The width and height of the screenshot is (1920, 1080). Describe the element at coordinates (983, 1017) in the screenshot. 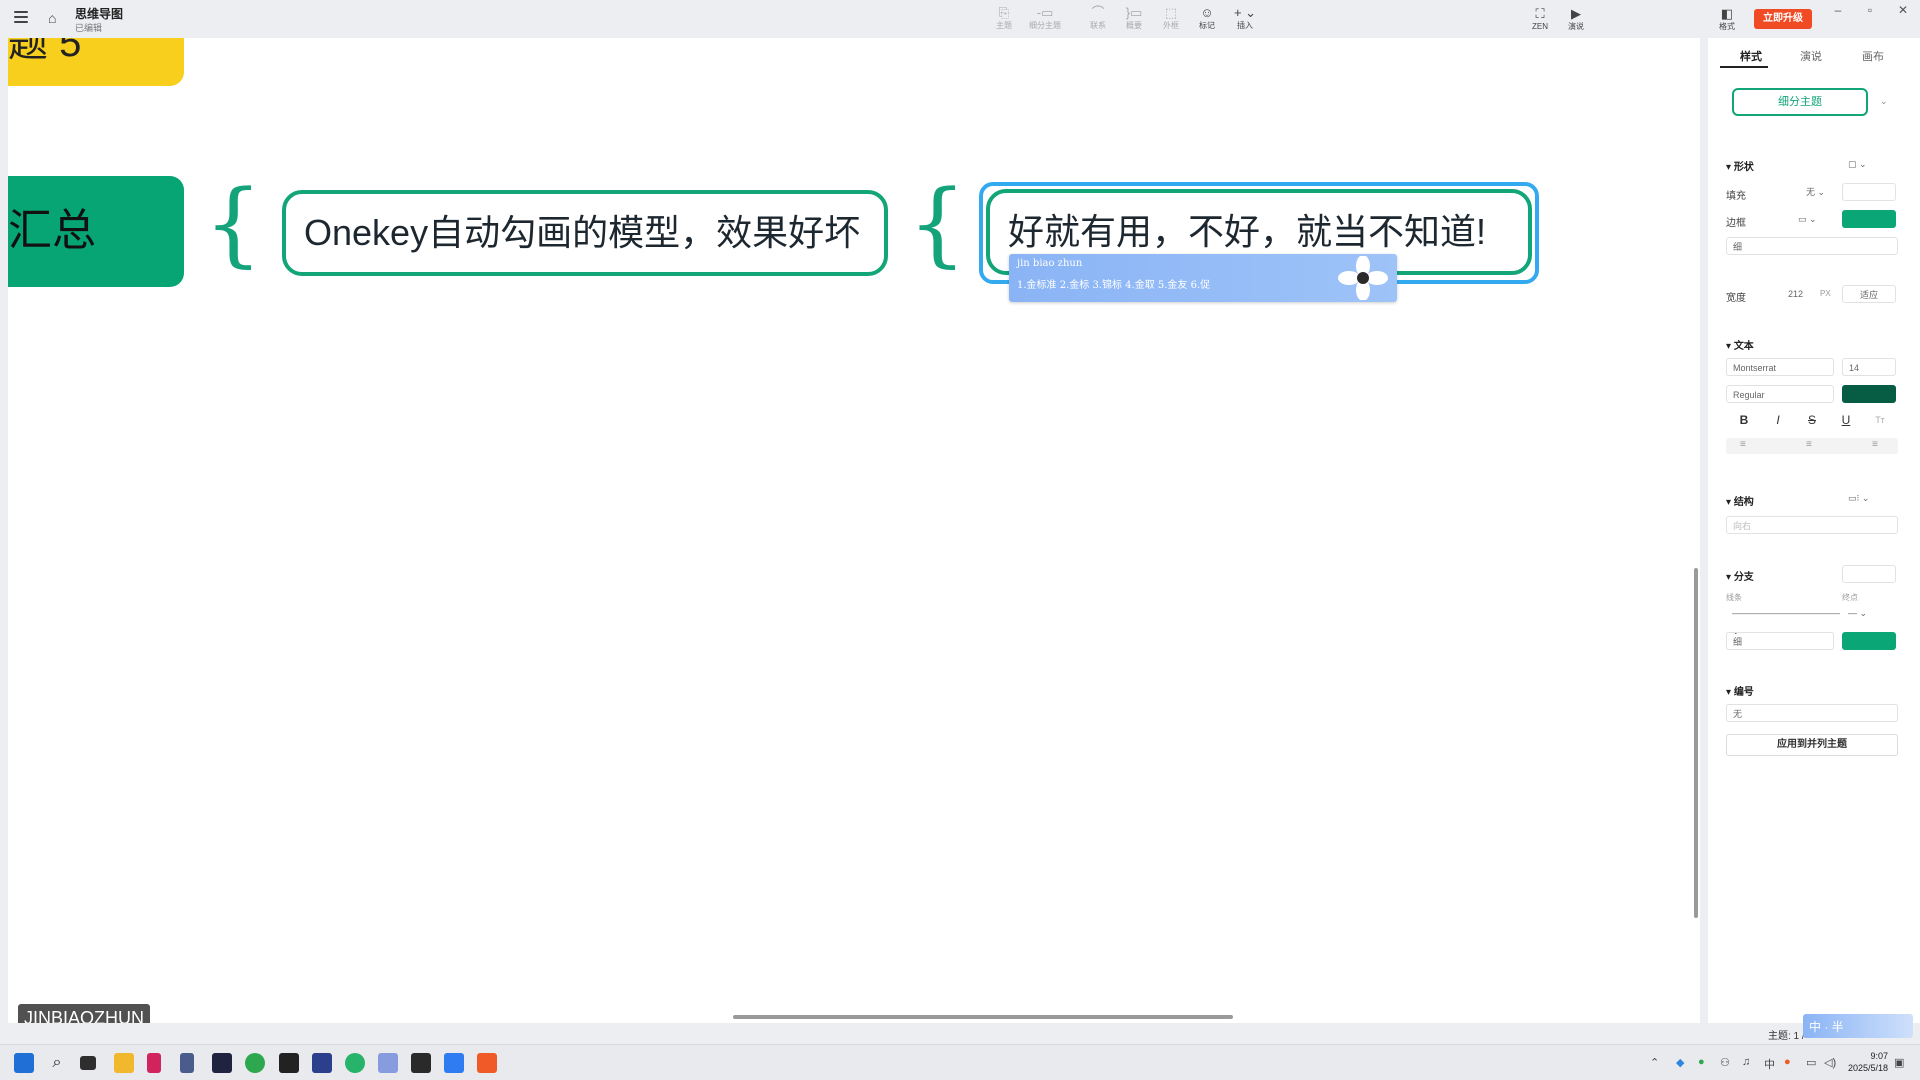

I see `horizontal-scrollbar` at that location.